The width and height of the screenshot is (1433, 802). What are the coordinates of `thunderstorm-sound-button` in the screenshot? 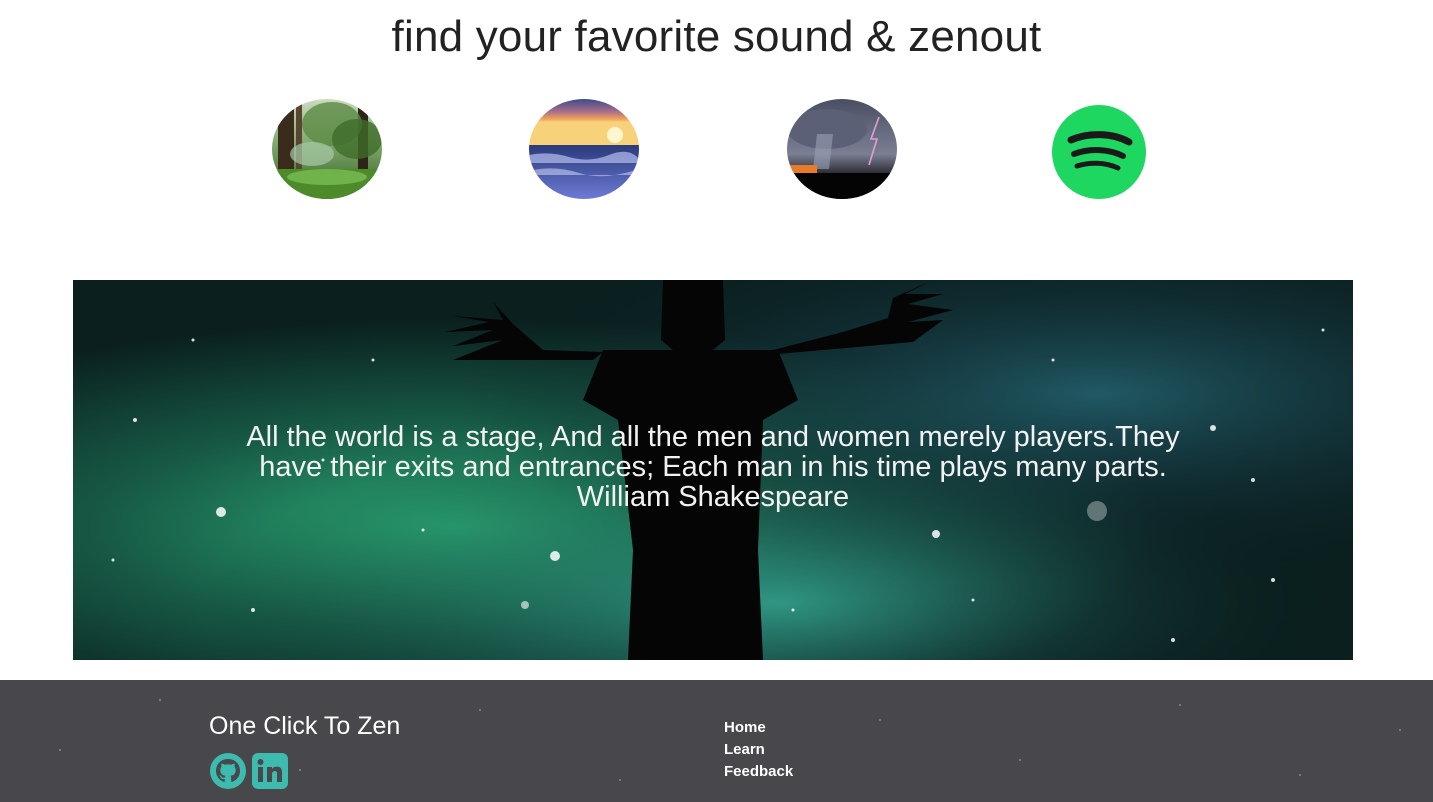 It's located at (842, 149).